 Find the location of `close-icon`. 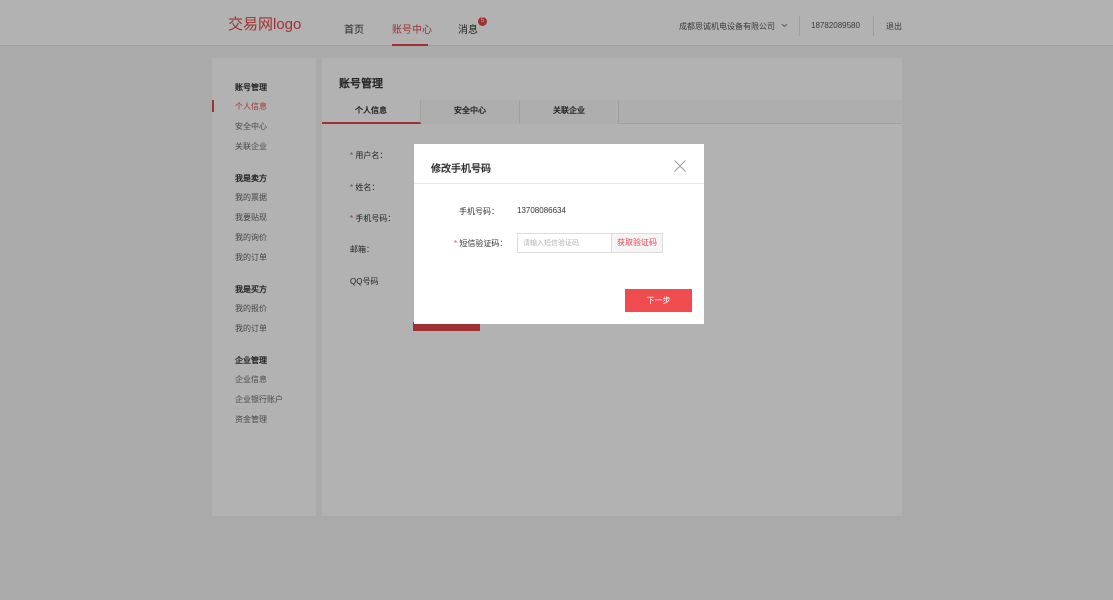

close-icon is located at coordinates (680, 166).